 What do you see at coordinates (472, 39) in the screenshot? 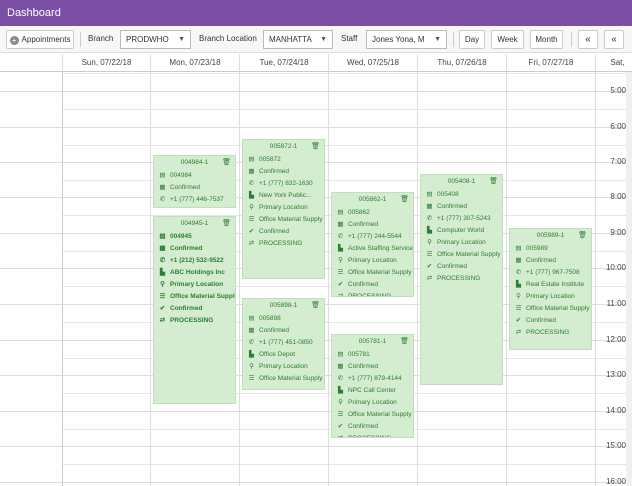
I see `day-view-button: Day` at bounding box center [472, 39].